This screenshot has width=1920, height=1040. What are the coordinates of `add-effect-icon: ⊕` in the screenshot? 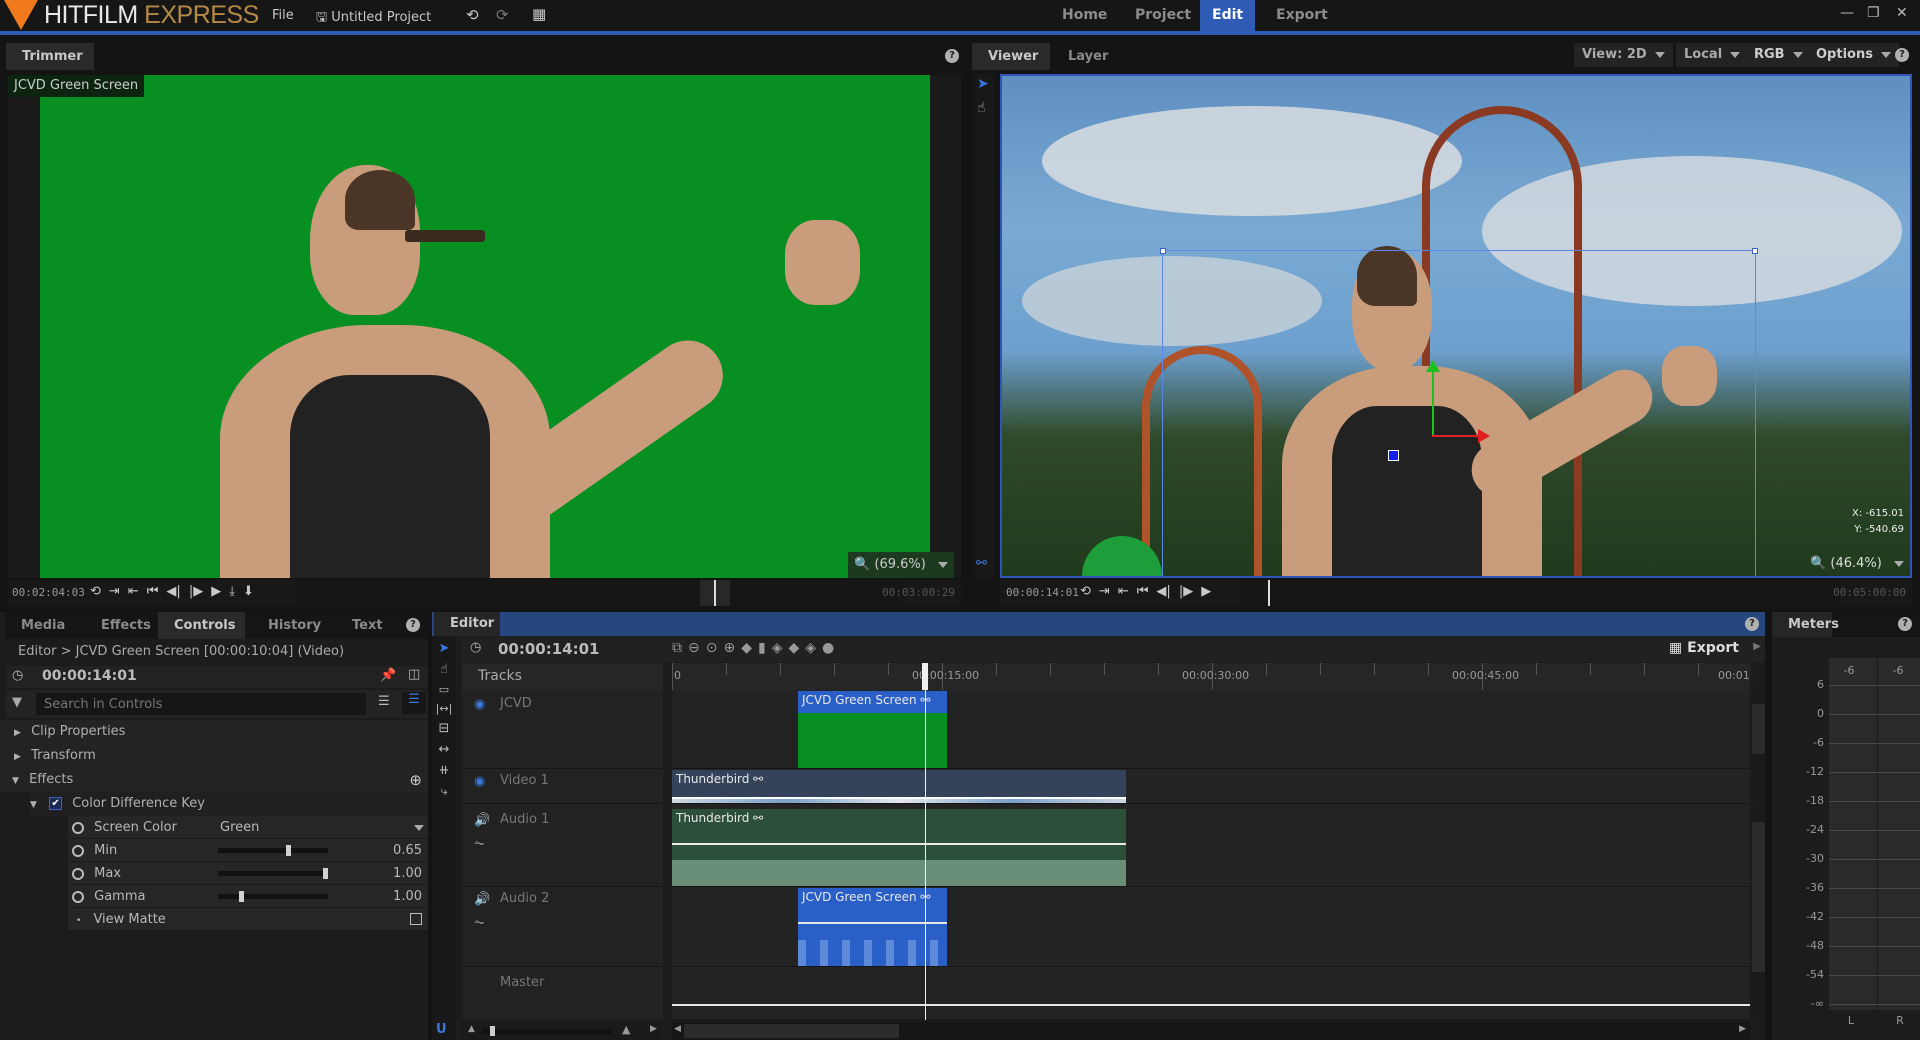 It's located at (415, 780).